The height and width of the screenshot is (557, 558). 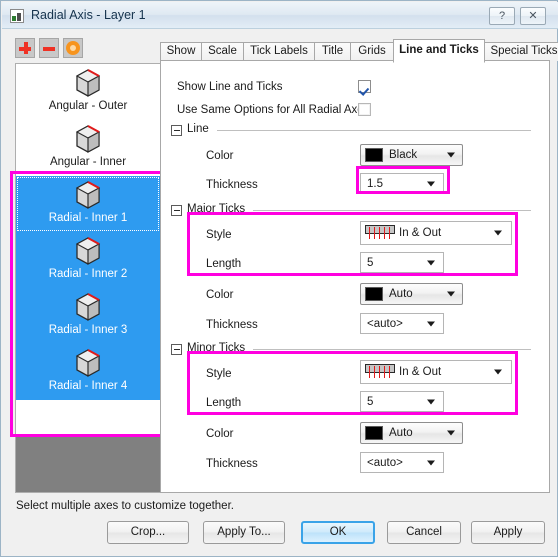 What do you see at coordinates (232, 325) in the screenshot?
I see `major-thickness-label: Thickness` at bounding box center [232, 325].